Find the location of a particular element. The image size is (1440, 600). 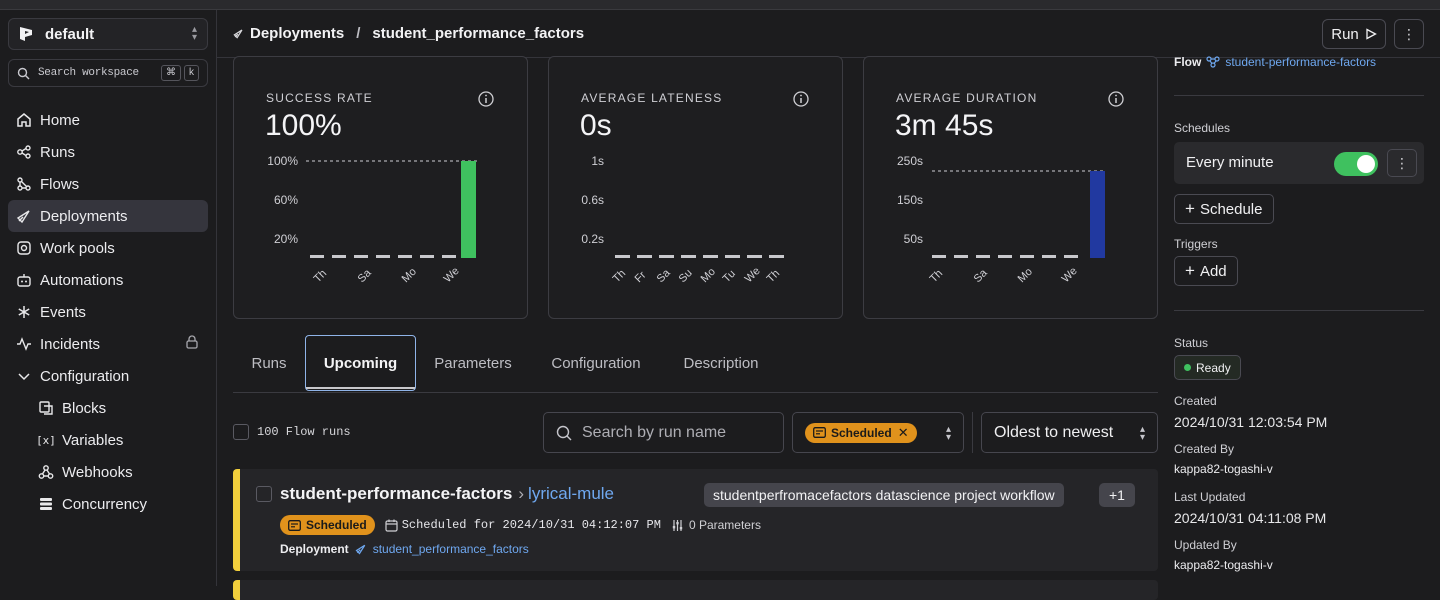

bar-duration is located at coordinates (1097, 214).